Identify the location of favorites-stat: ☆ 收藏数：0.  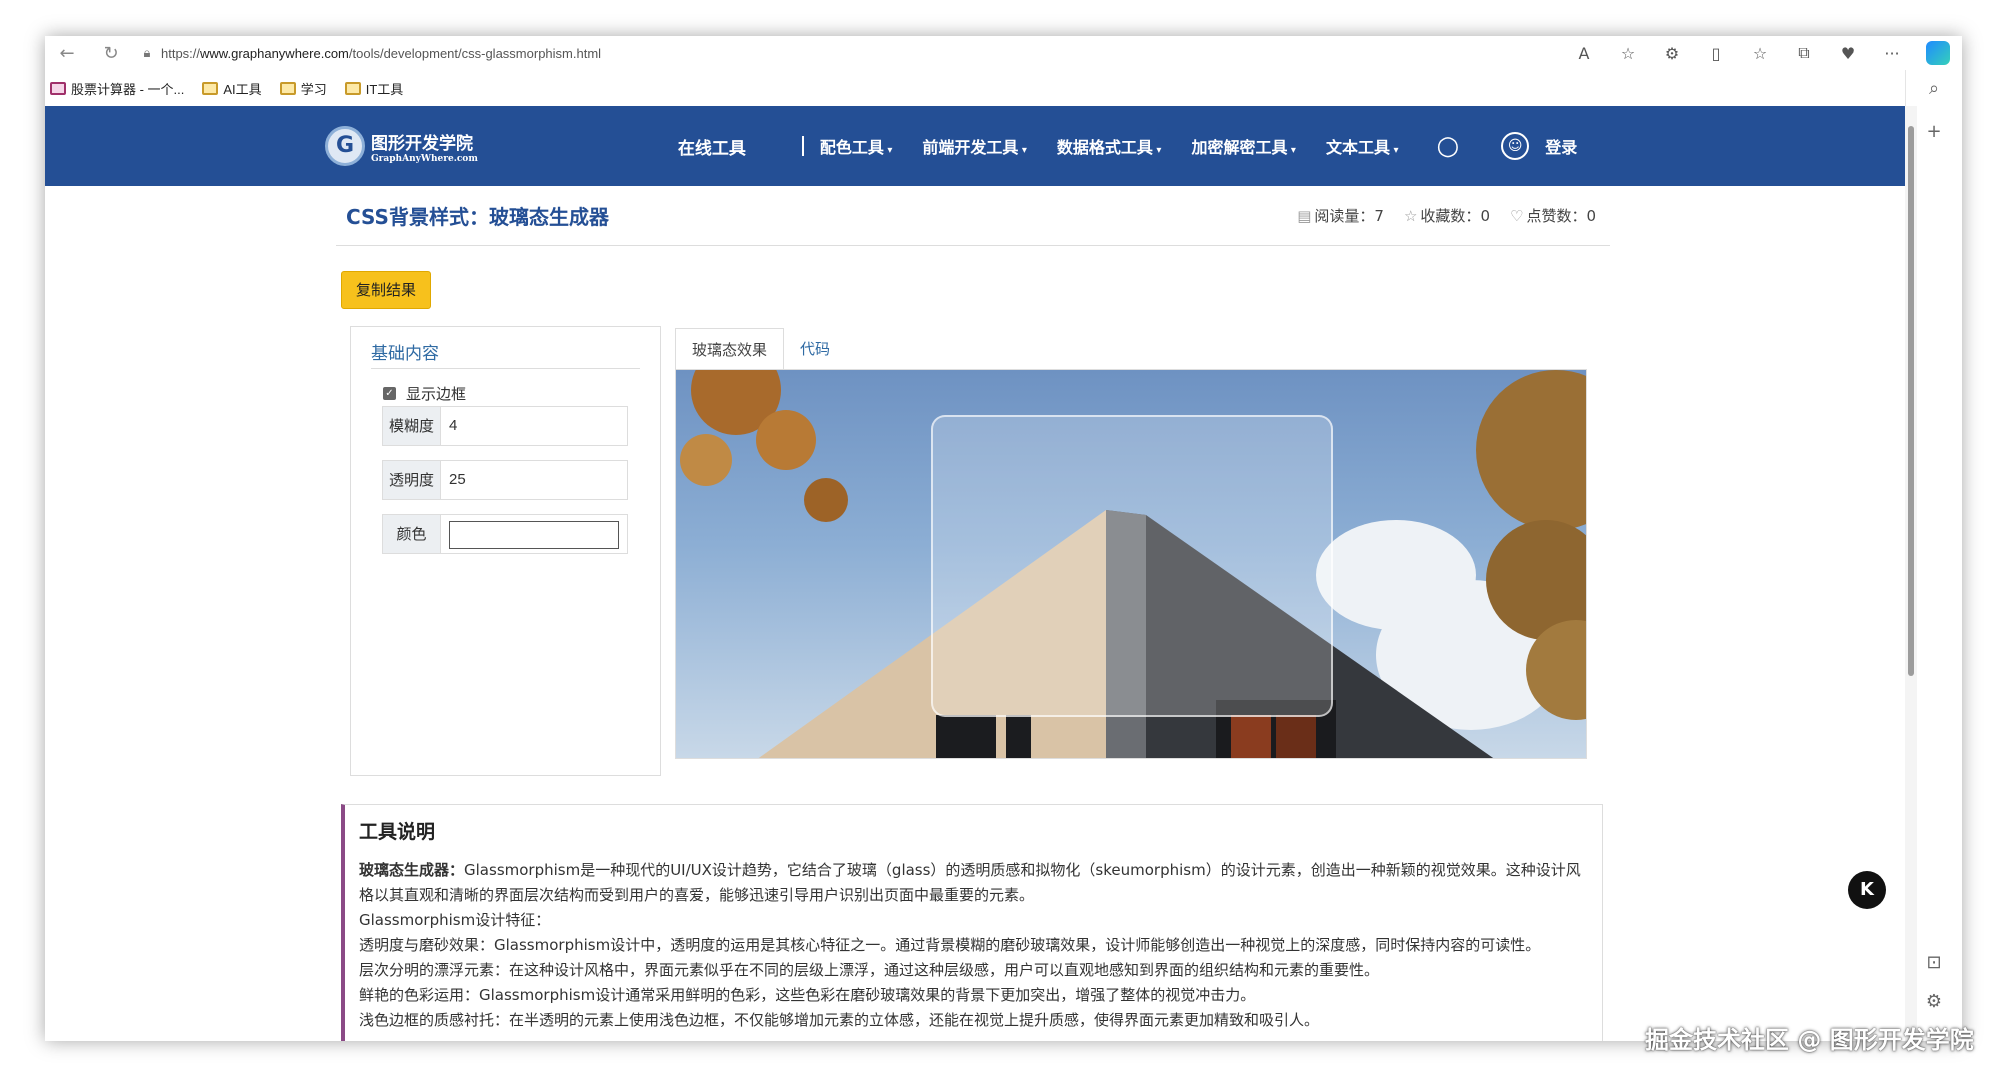
(1447, 215).